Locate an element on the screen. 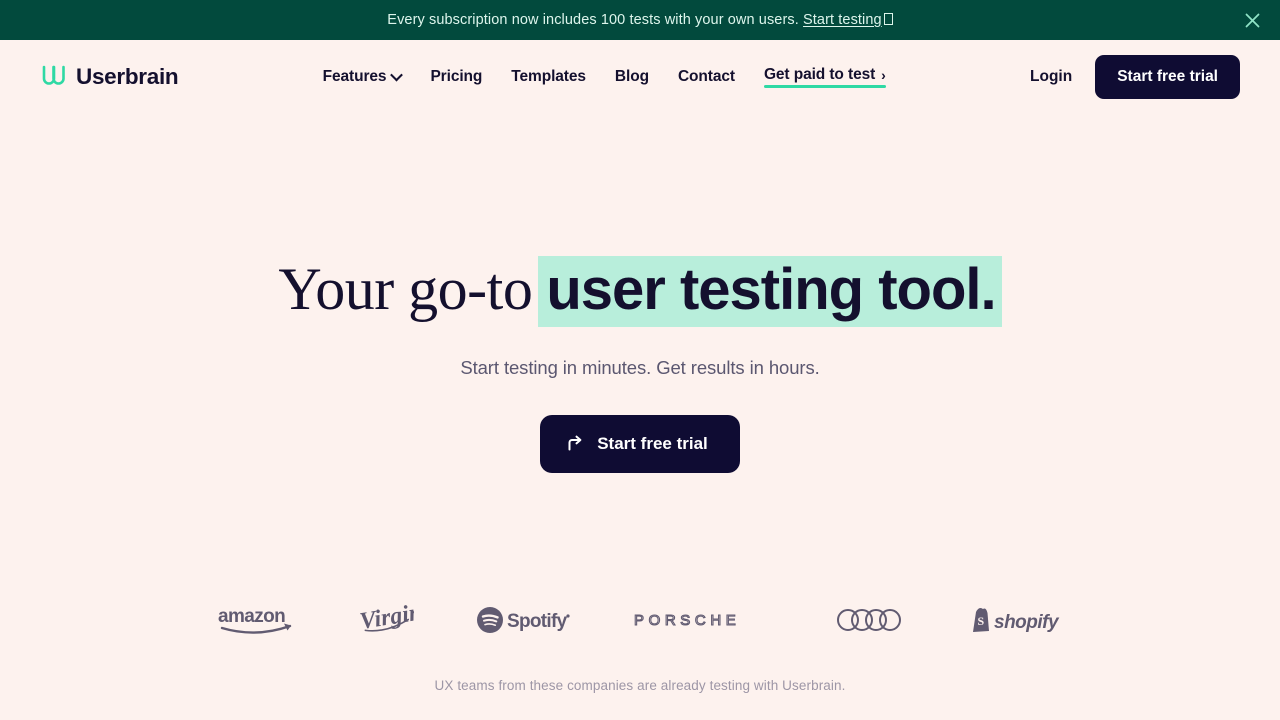 Image resolution: width=1280 pixels, height=720 pixels. logo-shopify: S shopify is located at coordinates (1016, 620).